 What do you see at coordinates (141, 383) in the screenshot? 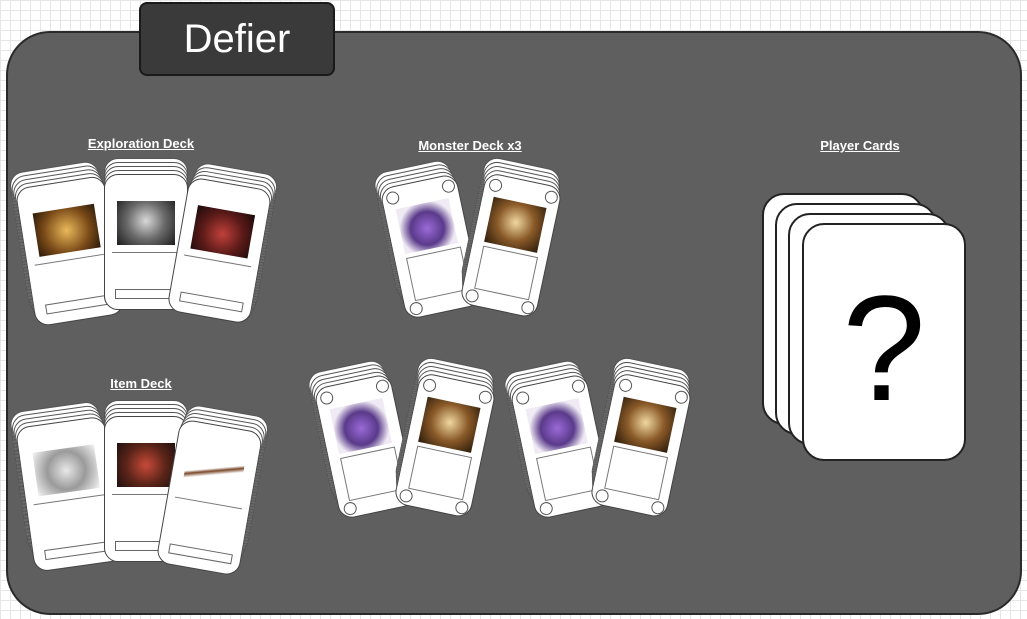
I see `item-deck-label: Item Deck` at bounding box center [141, 383].